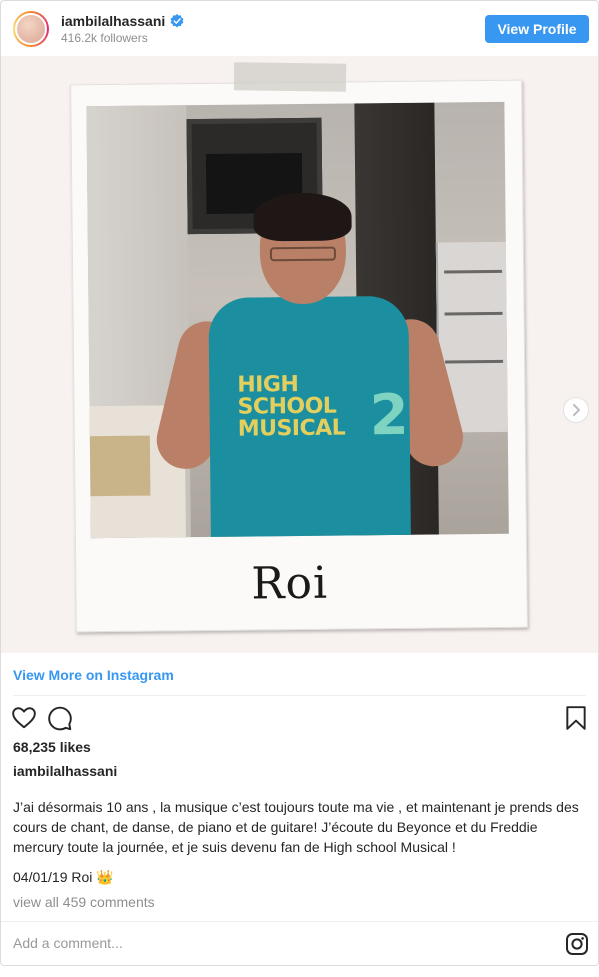 This screenshot has width=599, height=977. I want to click on caption-date-line: 04/01/19 Roi 👑, so click(63, 877).